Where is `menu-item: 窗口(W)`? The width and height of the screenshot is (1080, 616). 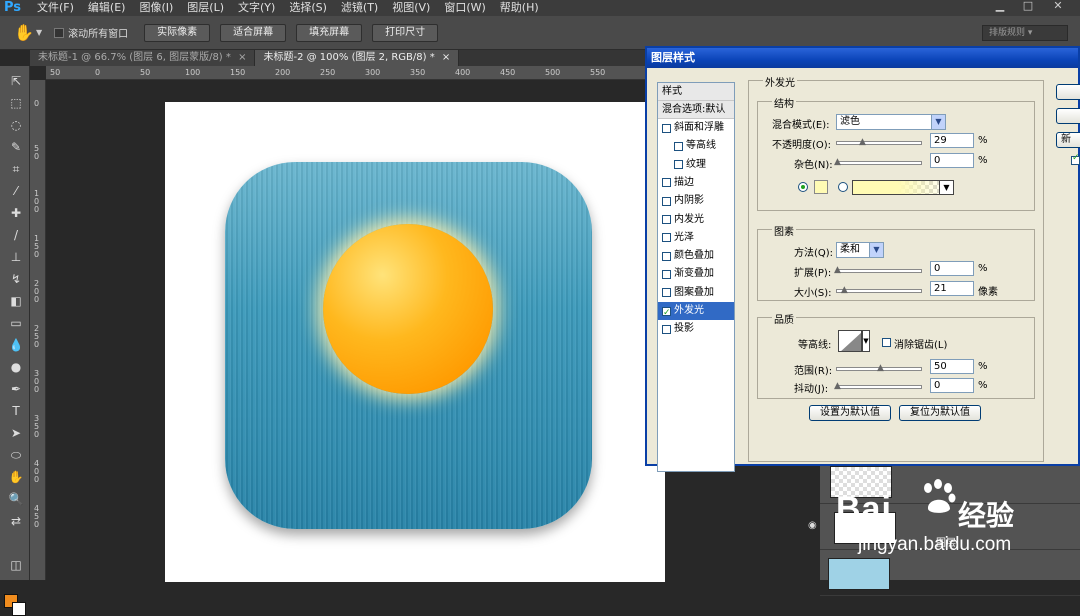
menu-item: 窗口(W) is located at coordinates (464, 8).